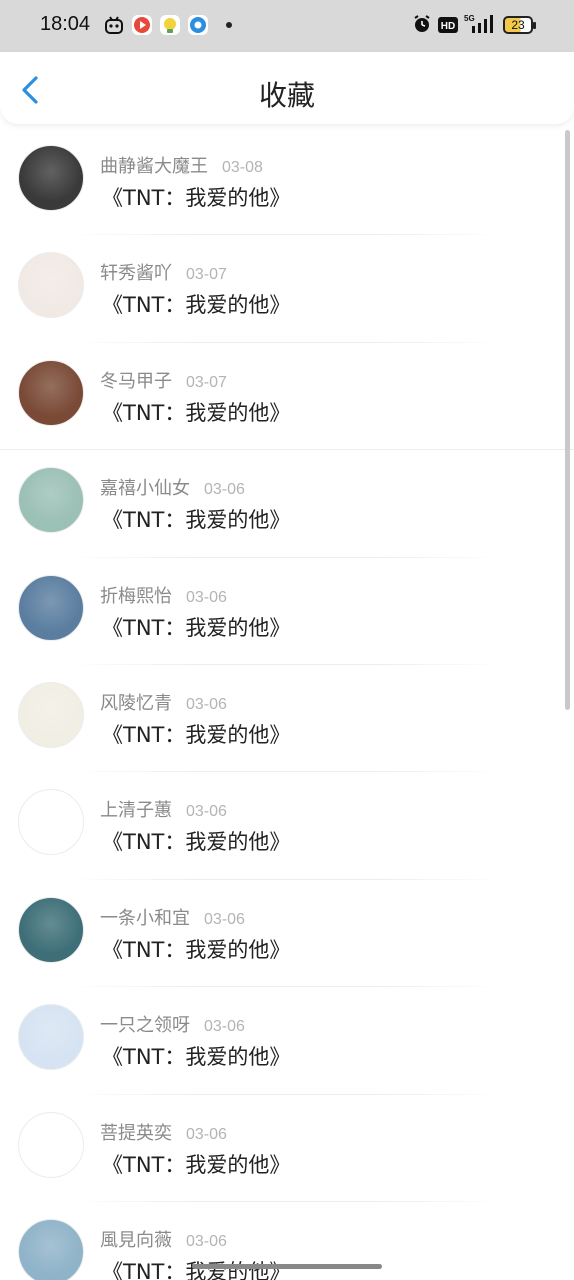 The image size is (574, 1280). I want to click on app-notification-icon, so click(114, 25).